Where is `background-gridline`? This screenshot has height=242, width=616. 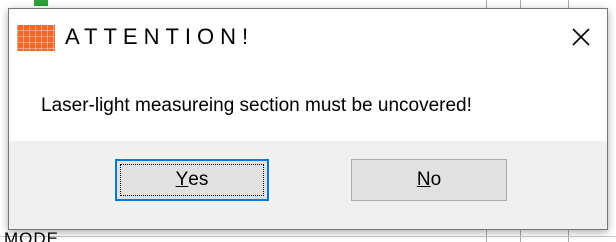 background-gridline is located at coordinates (308, 236).